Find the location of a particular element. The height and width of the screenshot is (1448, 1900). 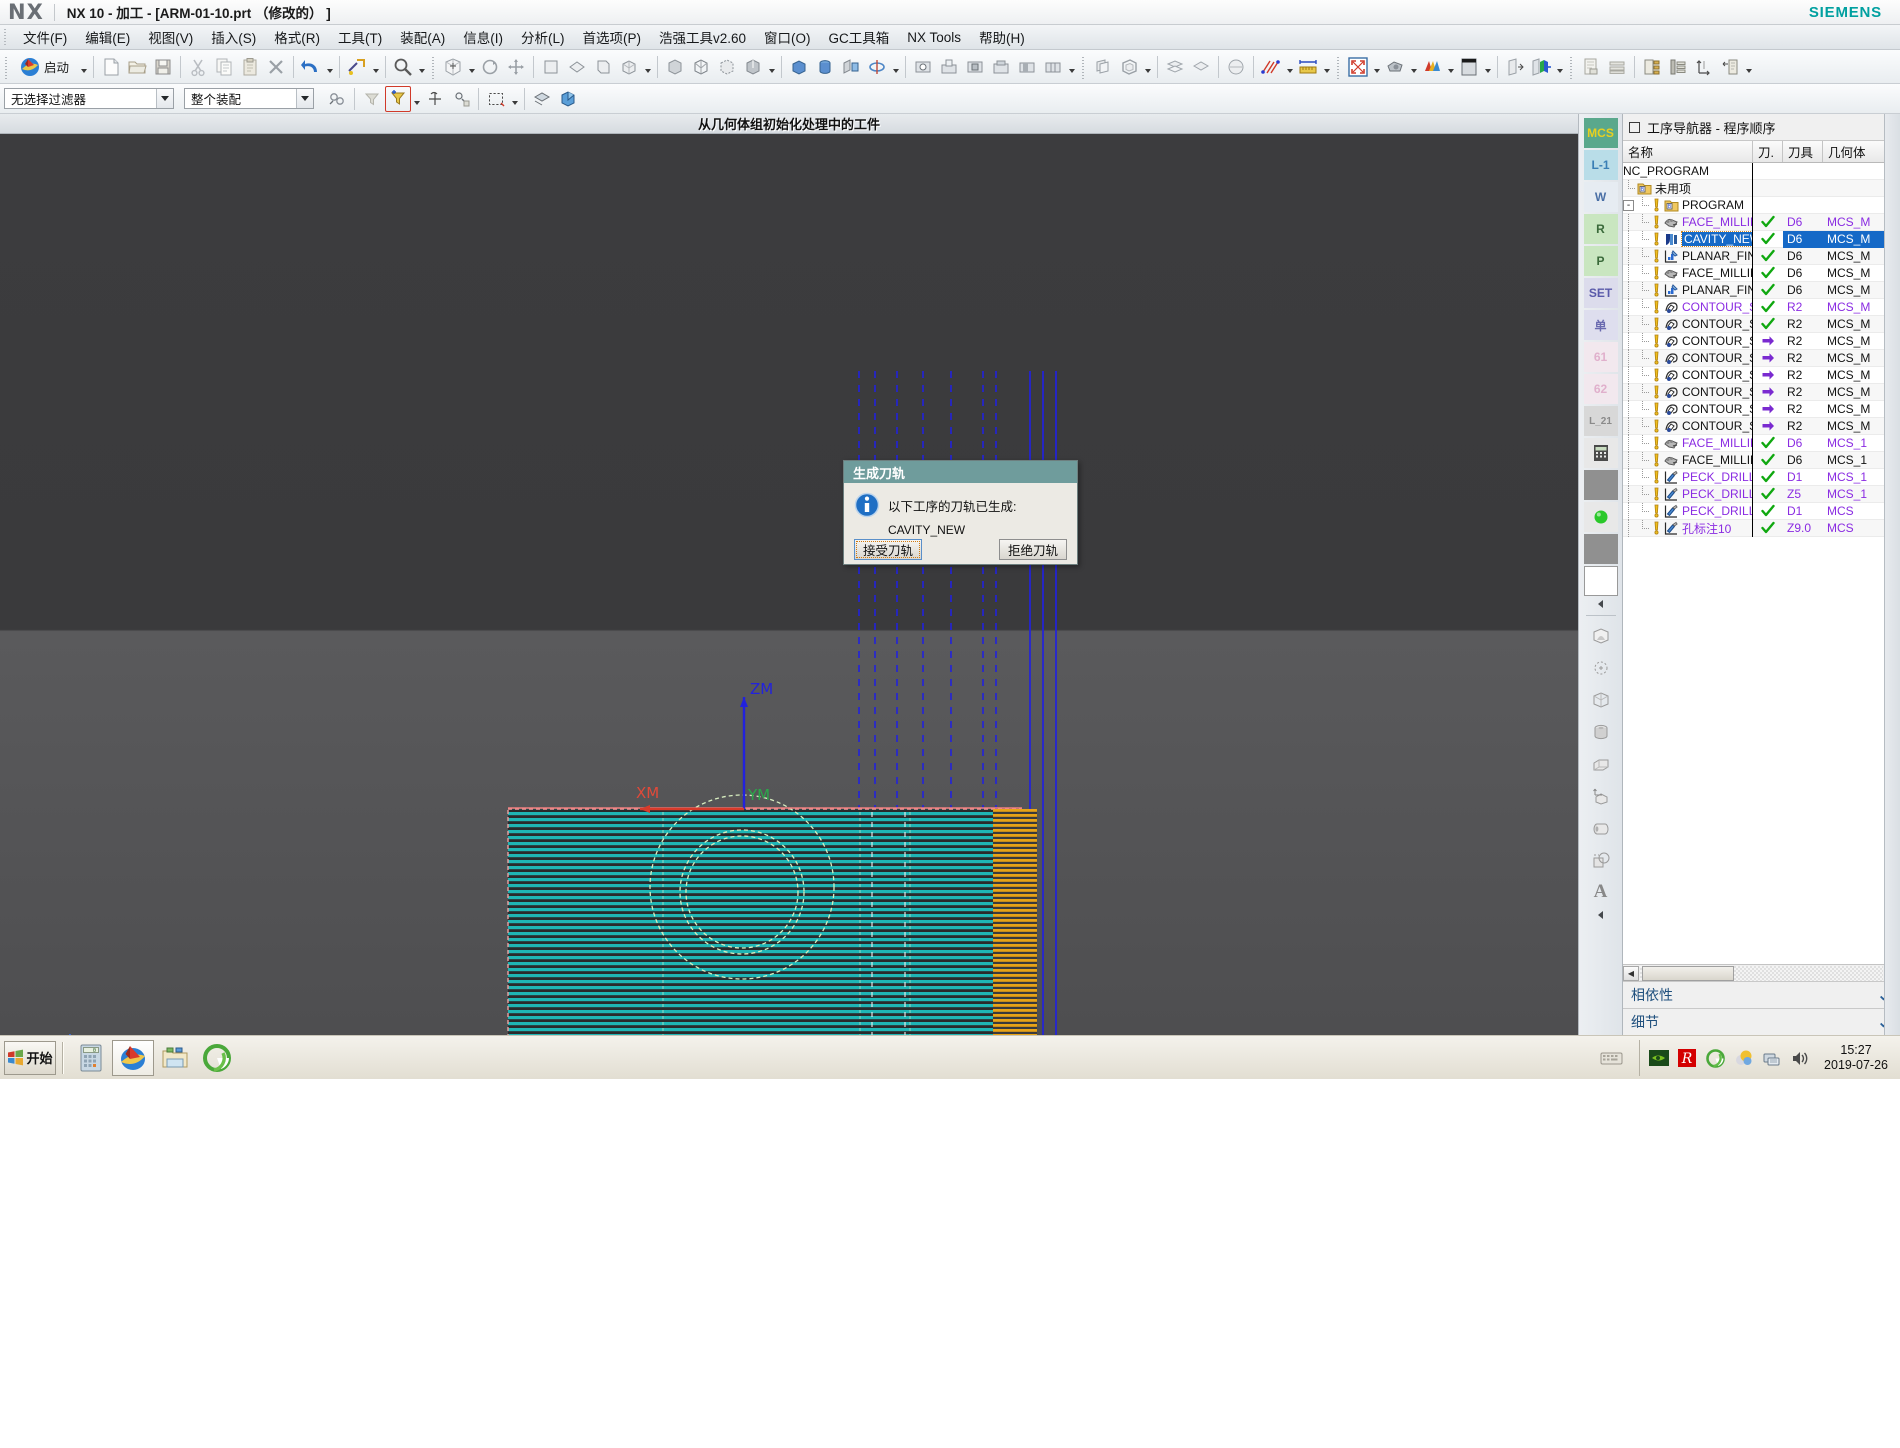

resource-btn-61: 61 is located at coordinates (1600, 357).